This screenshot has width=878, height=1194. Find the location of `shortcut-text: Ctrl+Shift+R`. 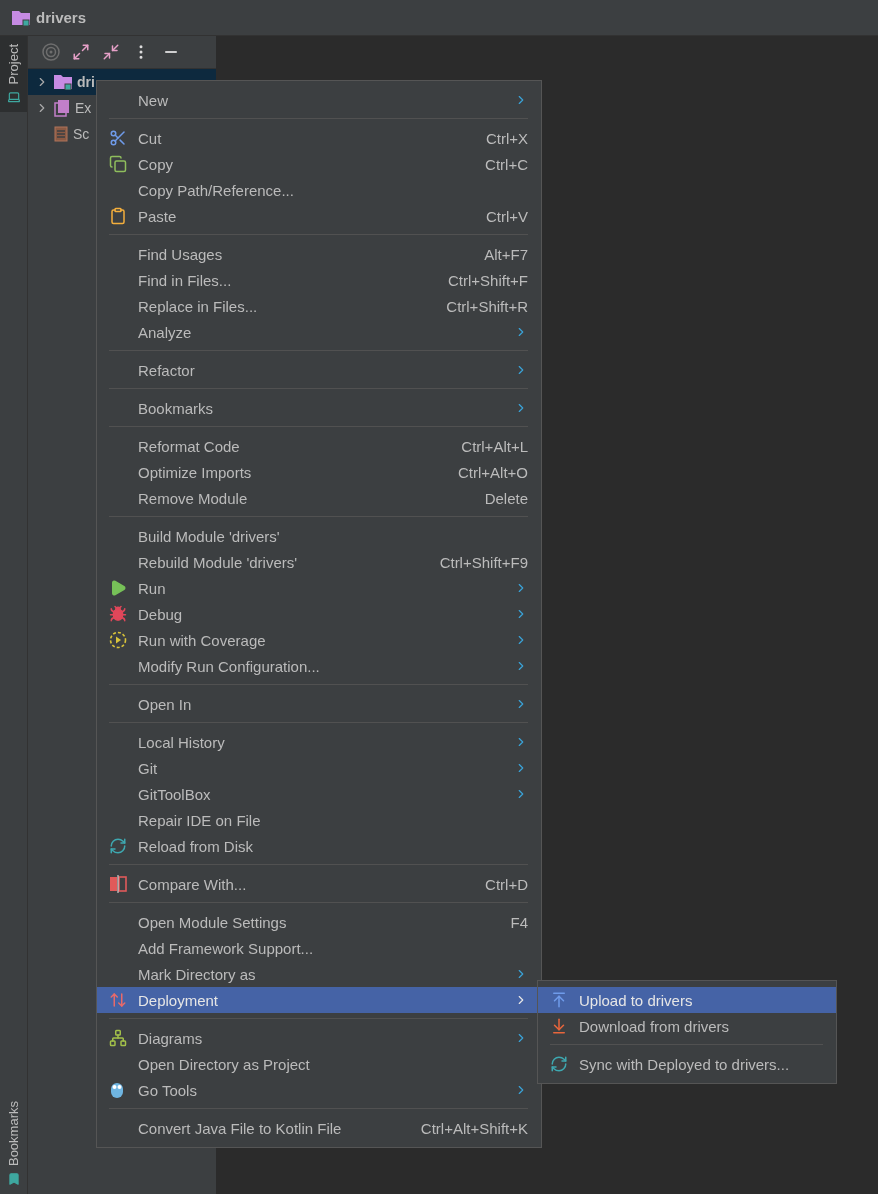

shortcut-text: Ctrl+Shift+R is located at coordinates (487, 306).